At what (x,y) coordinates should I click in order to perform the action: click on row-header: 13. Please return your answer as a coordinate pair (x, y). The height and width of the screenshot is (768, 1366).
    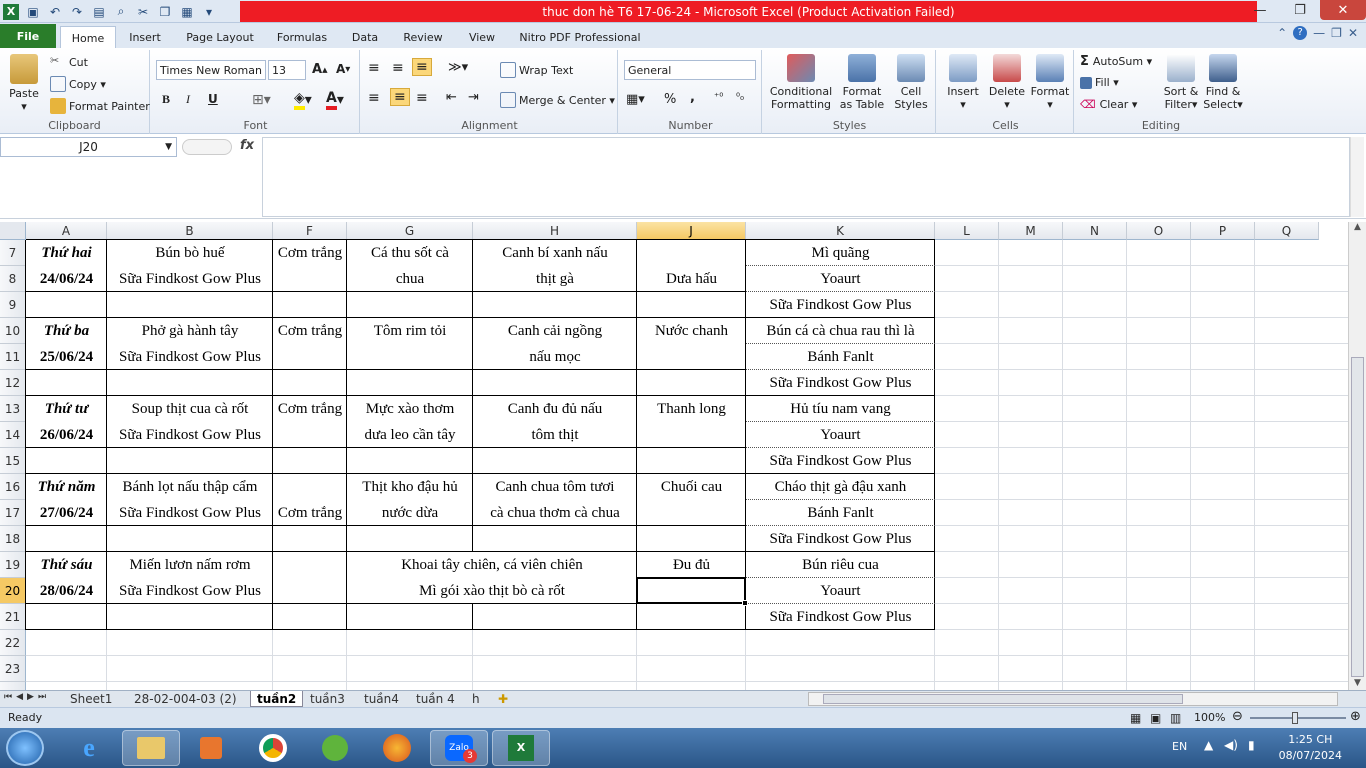
    Looking at the image, I should click on (13, 409).